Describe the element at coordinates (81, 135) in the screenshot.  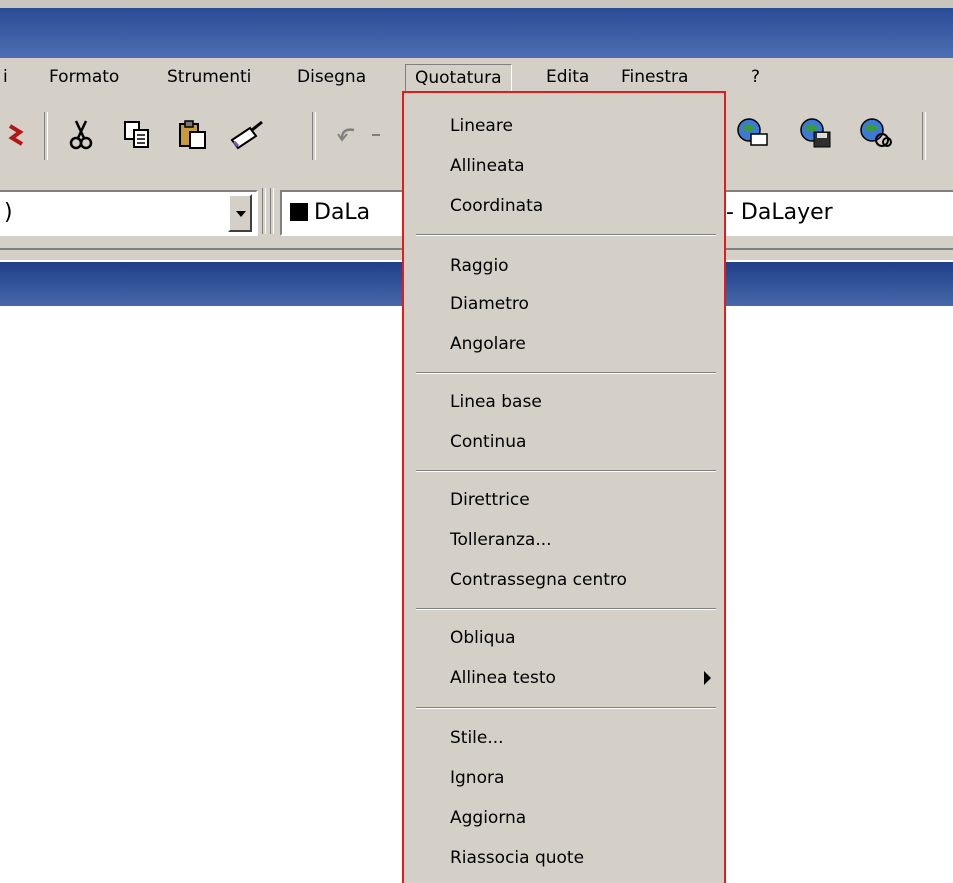
I see `cut-icon` at that location.